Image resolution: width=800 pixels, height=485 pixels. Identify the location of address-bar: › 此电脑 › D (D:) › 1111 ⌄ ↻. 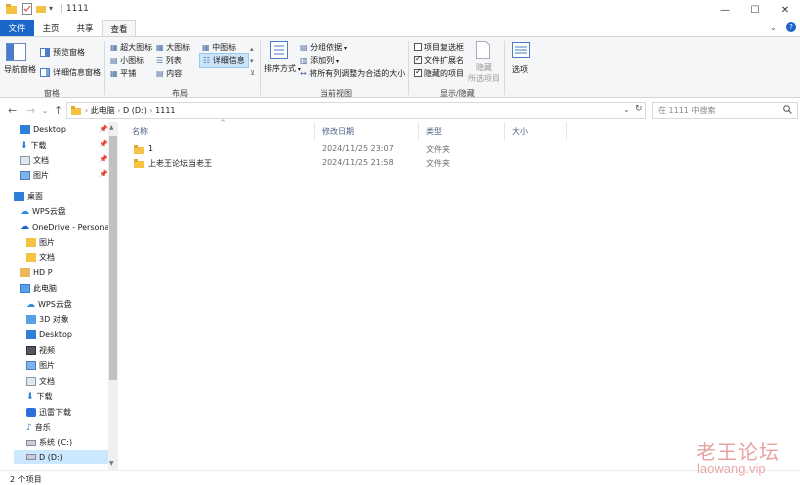
(356, 110).